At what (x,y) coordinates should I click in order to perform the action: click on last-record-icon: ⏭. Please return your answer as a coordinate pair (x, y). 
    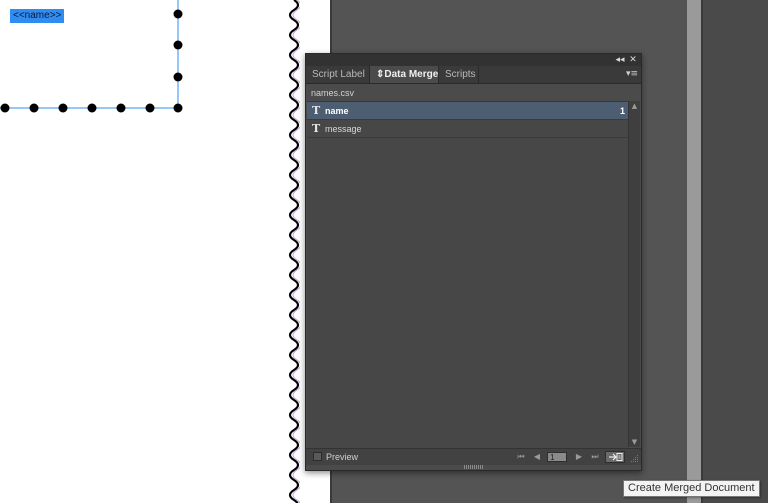
    Looking at the image, I should click on (595, 457).